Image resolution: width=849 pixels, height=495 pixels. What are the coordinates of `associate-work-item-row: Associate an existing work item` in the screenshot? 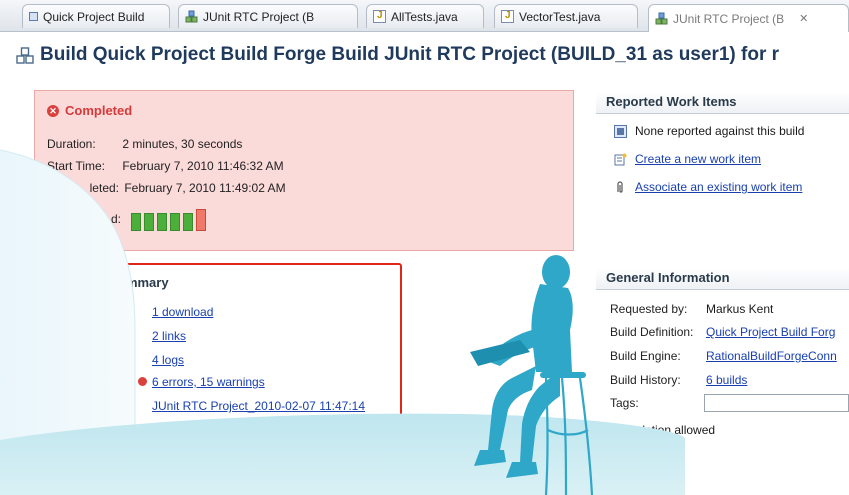 It's located at (708, 187).